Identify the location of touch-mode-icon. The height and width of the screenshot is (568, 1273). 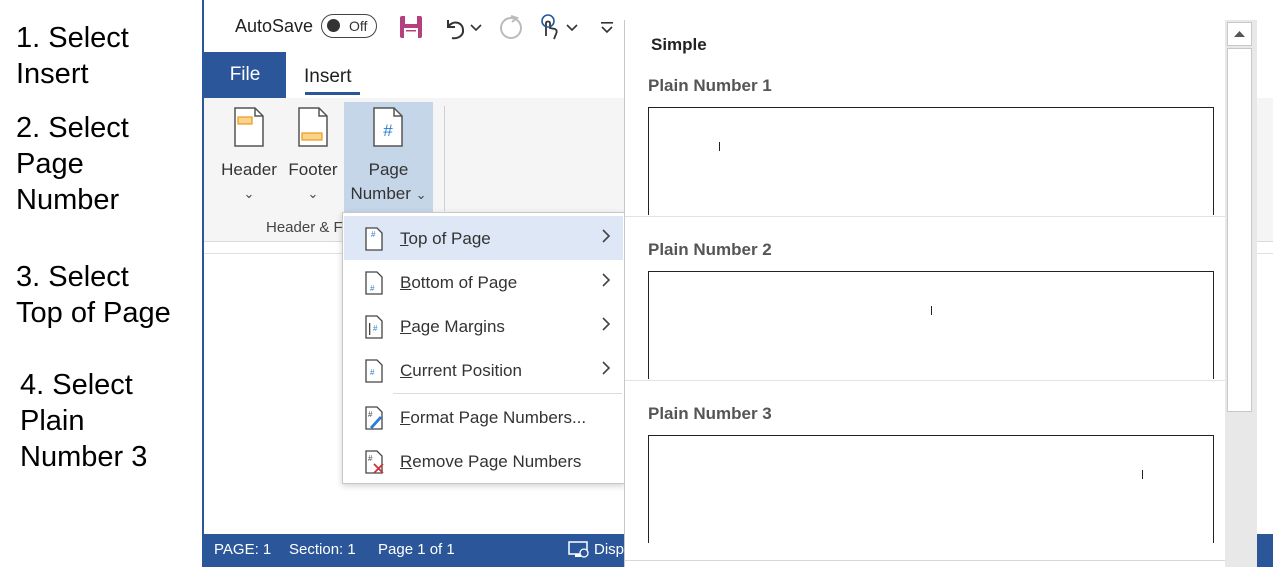
(549, 27).